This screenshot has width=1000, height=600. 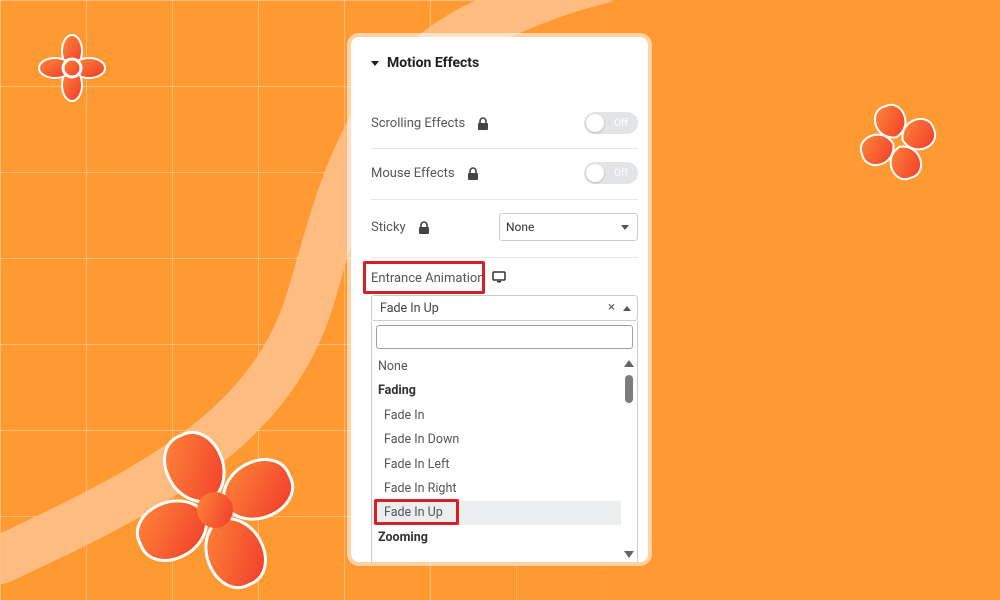 What do you see at coordinates (418, 123) in the screenshot?
I see `scrolling-effects-label: Scrolling Effects` at bounding box center [418, 123].